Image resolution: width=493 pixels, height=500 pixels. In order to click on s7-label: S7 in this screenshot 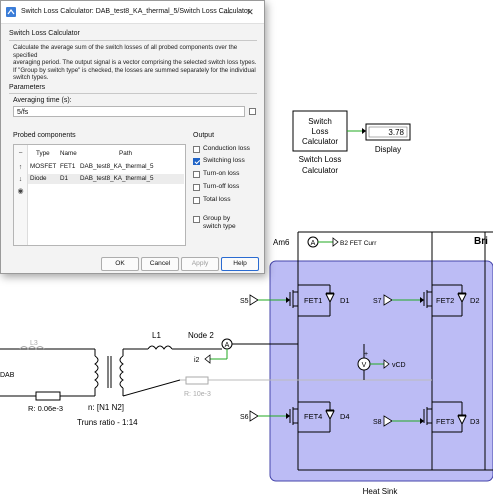, I will do `click(377, 301)`.